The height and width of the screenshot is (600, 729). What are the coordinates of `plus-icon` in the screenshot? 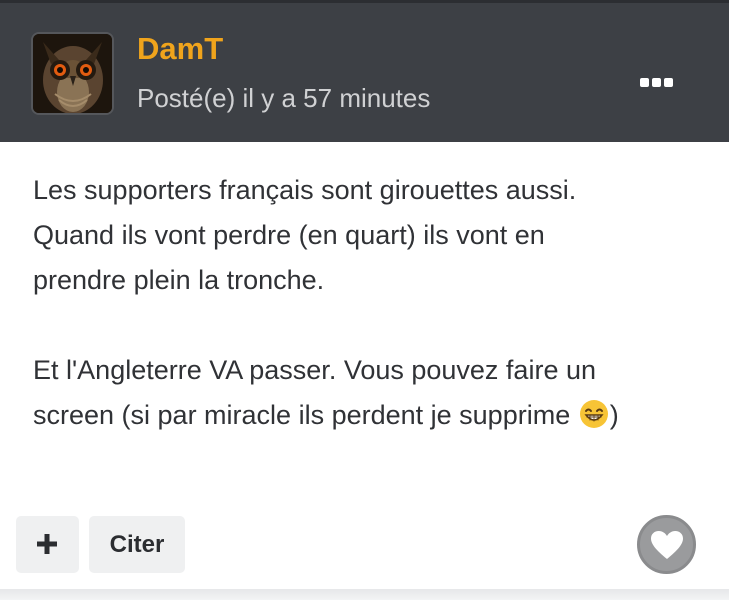 It's located at (47, 544).